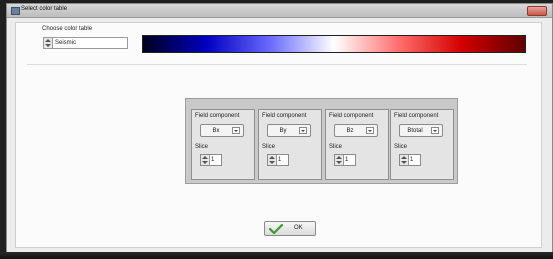 Image resolution: width=553 pixels, height=259 pixels. What do you see at coordinates (334, 44) in the screenshot?
I see `color-table-preview` at bounding box center [334, 44].